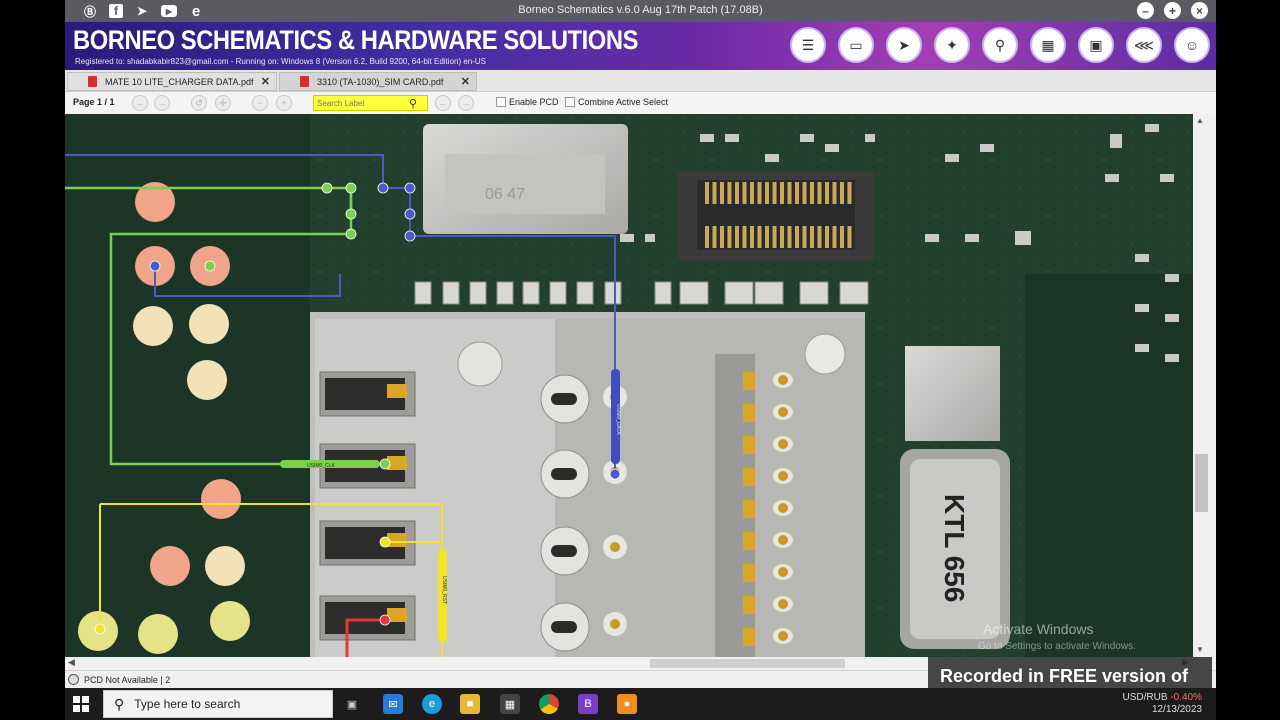 This screenshot has height=720, width=1280. What do you see at coordinates (218, 704) in the screenshot?
I see `taskbar-search: ⚲ Type here to search` at bounding box center [218, 704].